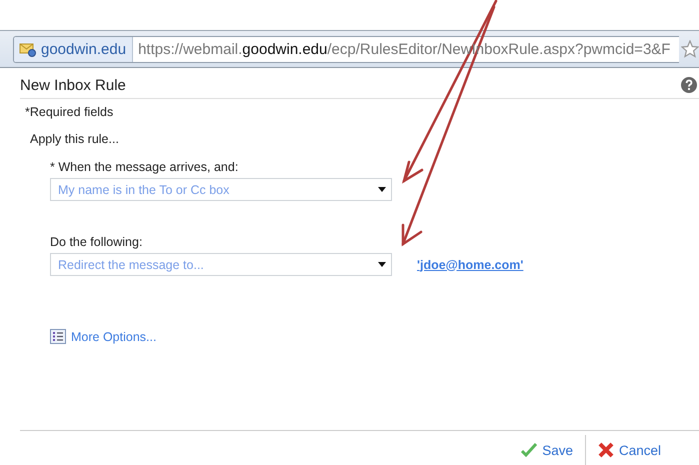  I want to click on dropdown: My name is in the To or Cc box, so click(221, 189).